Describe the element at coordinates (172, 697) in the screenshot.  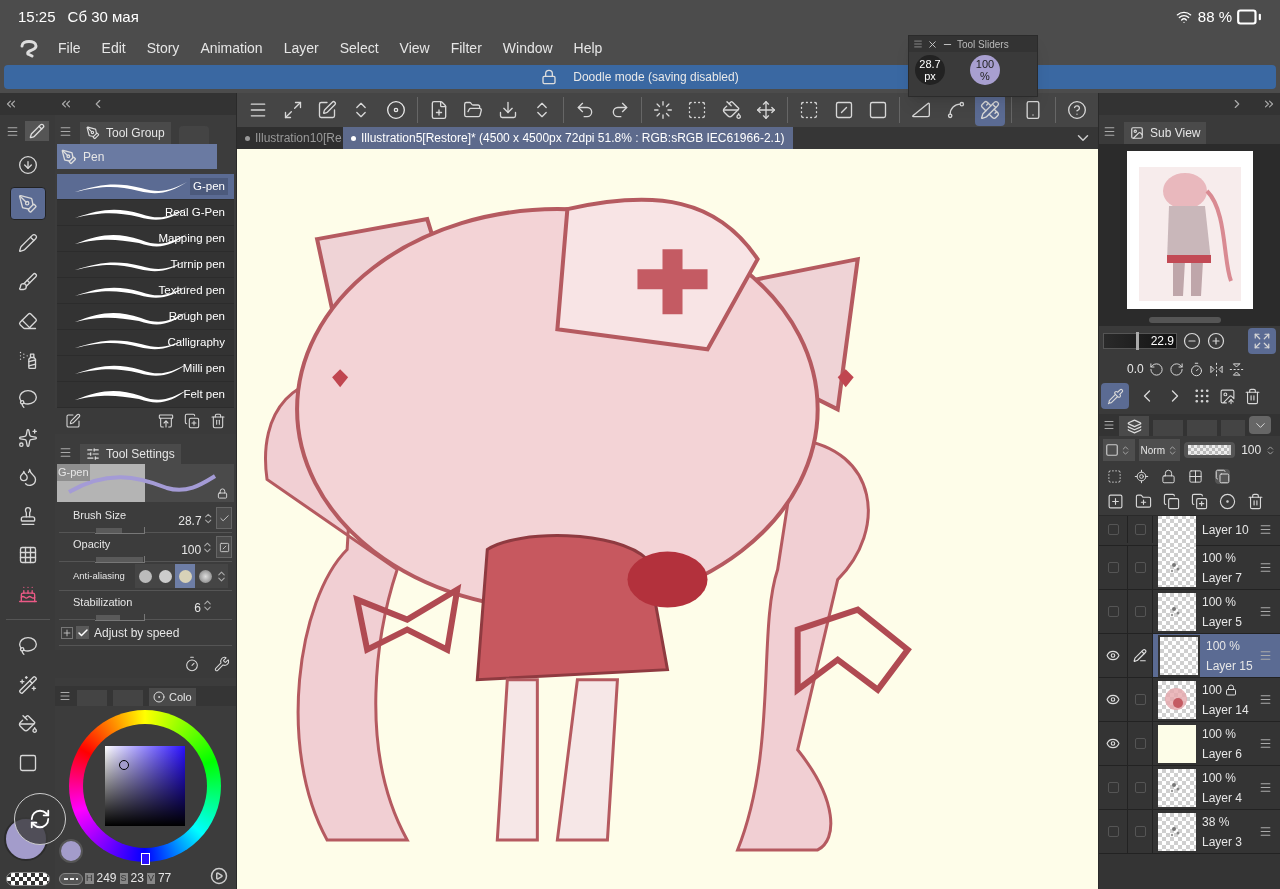
I see `color-tab: Colo` at that location.